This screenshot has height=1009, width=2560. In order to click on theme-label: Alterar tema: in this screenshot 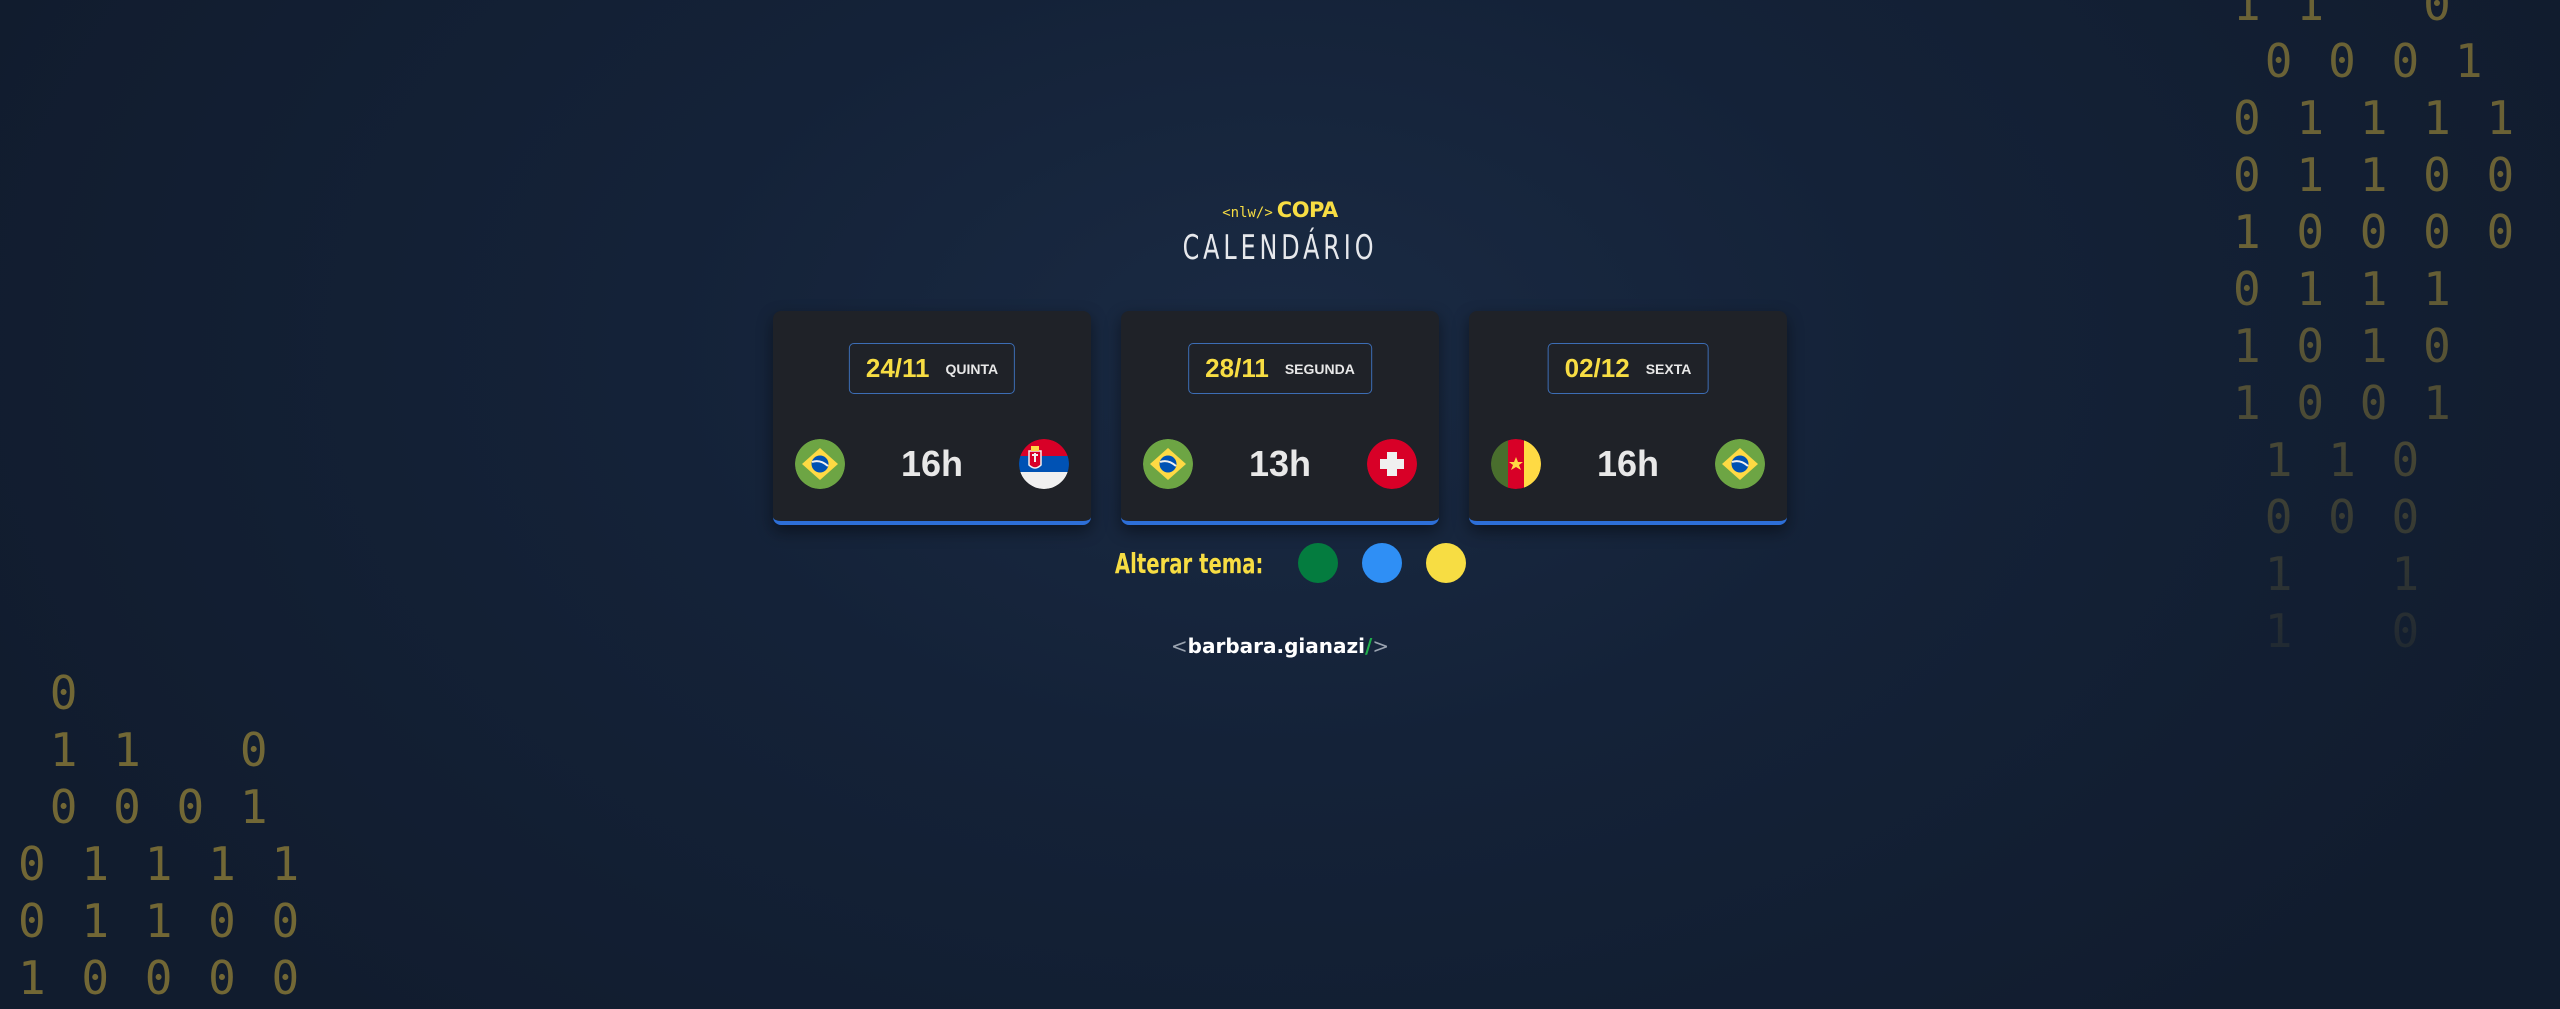, I will do `click(1189, 563)`.